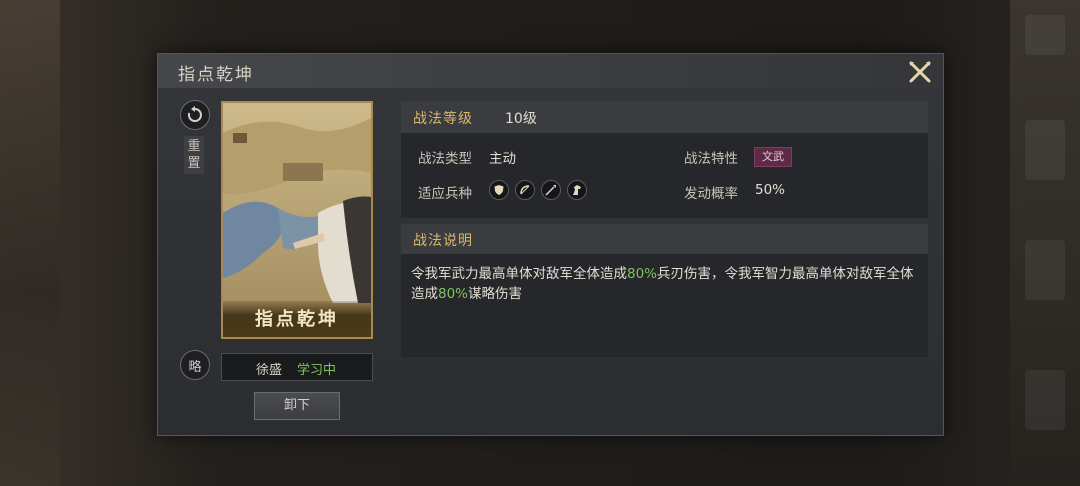 The image size is (1080, 486). Describe the element at coordinates (195, 115) in the screenshot. I see `undo-arrow-icon` at that location.